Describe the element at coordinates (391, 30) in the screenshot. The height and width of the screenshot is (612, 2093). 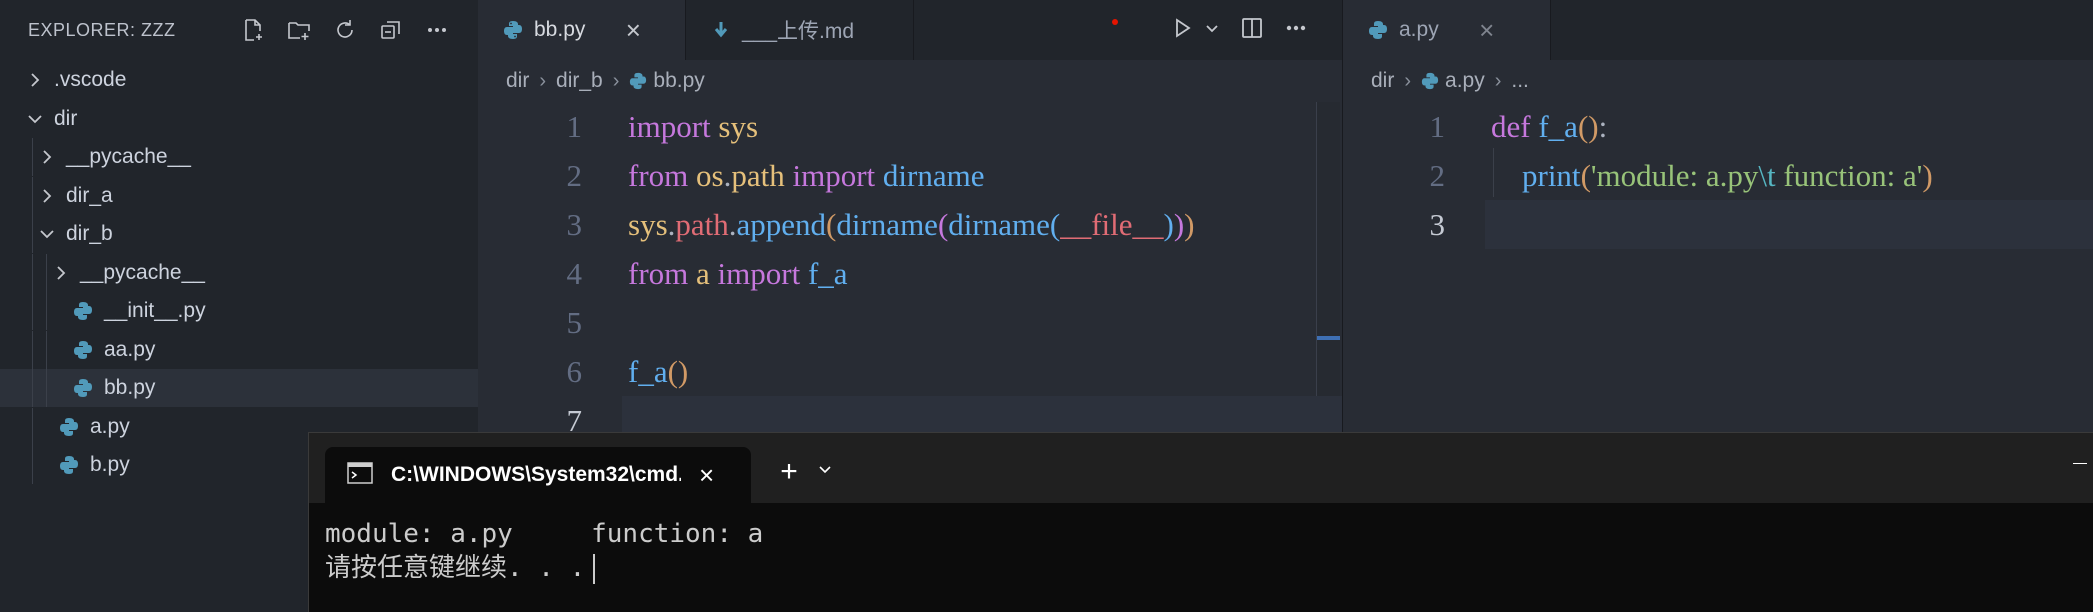
I see `collapse-all-icon` at that location.